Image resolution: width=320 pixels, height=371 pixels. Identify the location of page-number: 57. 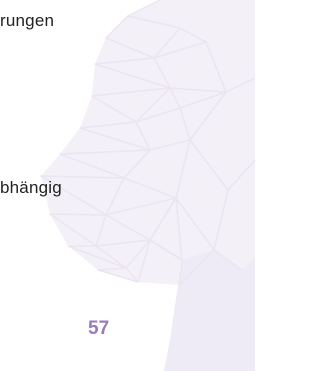
(99, 328).